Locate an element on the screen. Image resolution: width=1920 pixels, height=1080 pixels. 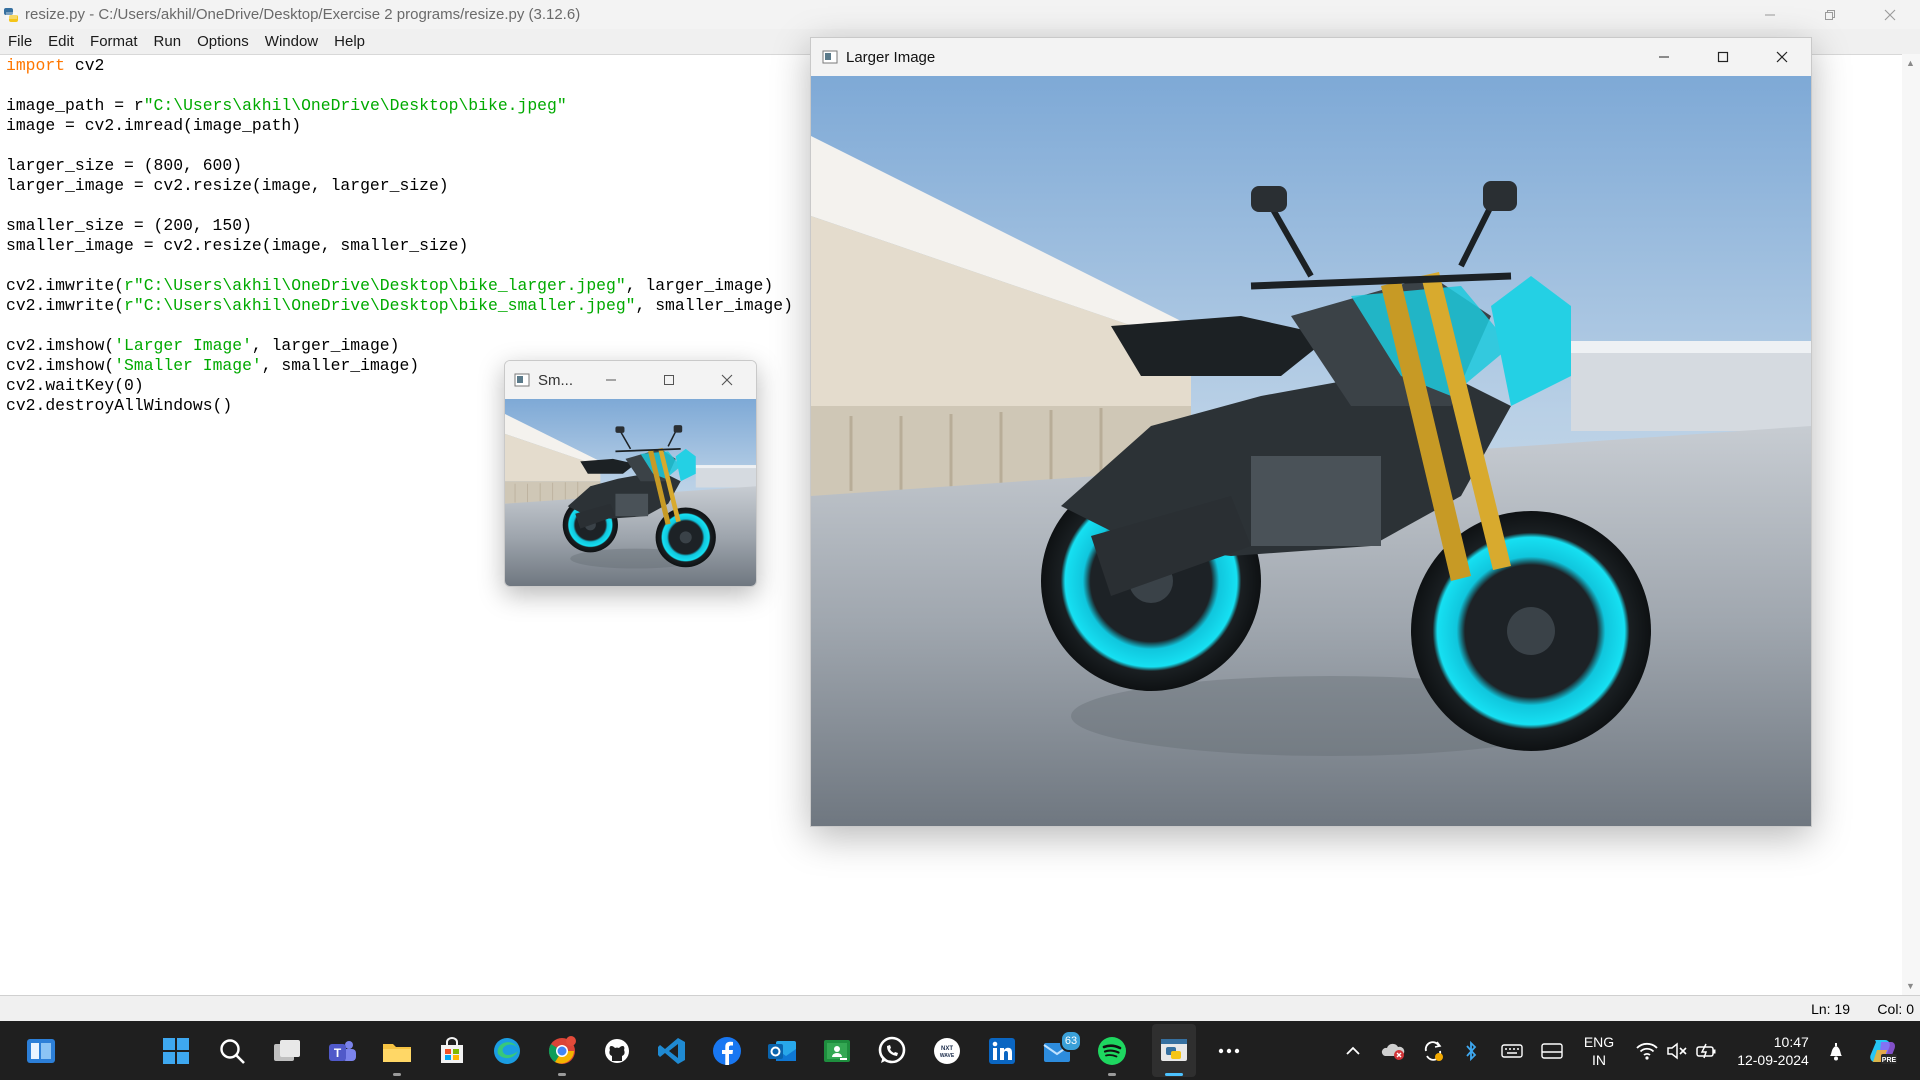
more-apps-button is located at coordinates (1229, 1051).